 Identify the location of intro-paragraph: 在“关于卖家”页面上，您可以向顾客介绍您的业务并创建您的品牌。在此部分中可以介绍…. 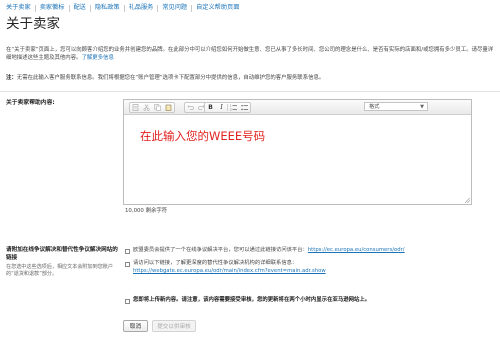
(250, 54).